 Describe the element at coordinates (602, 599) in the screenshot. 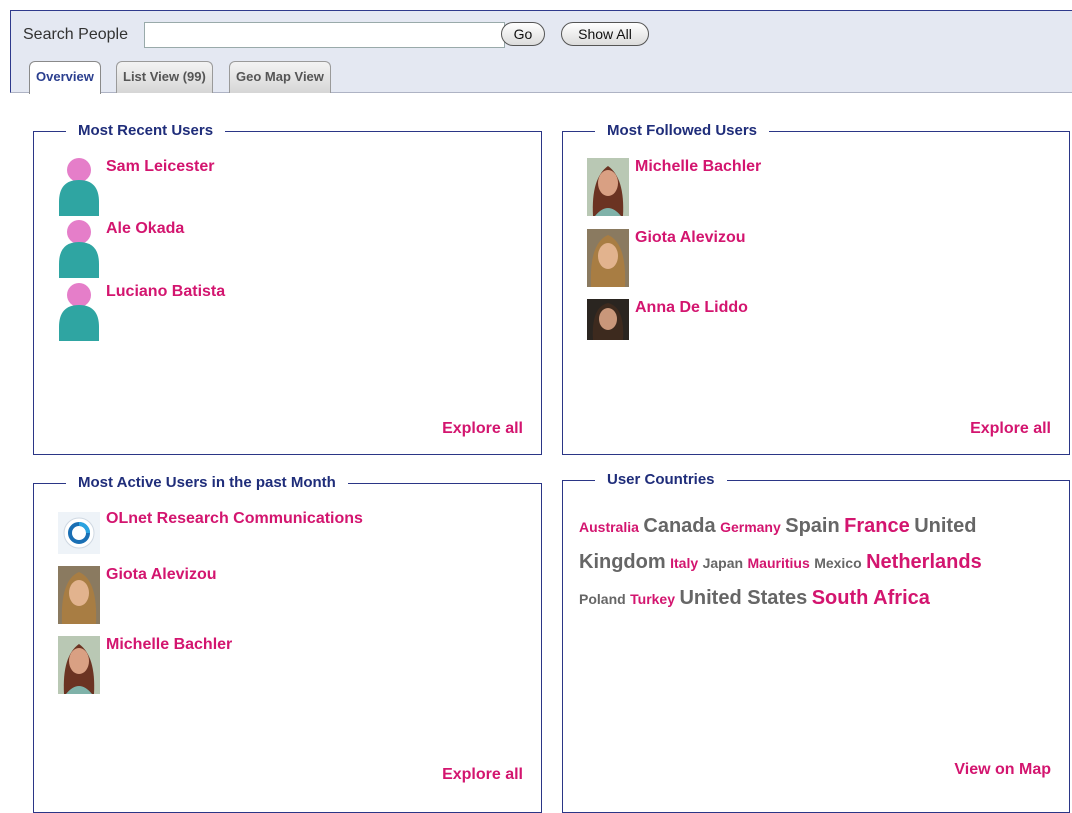

I see `country-tag: Poland` at that location.